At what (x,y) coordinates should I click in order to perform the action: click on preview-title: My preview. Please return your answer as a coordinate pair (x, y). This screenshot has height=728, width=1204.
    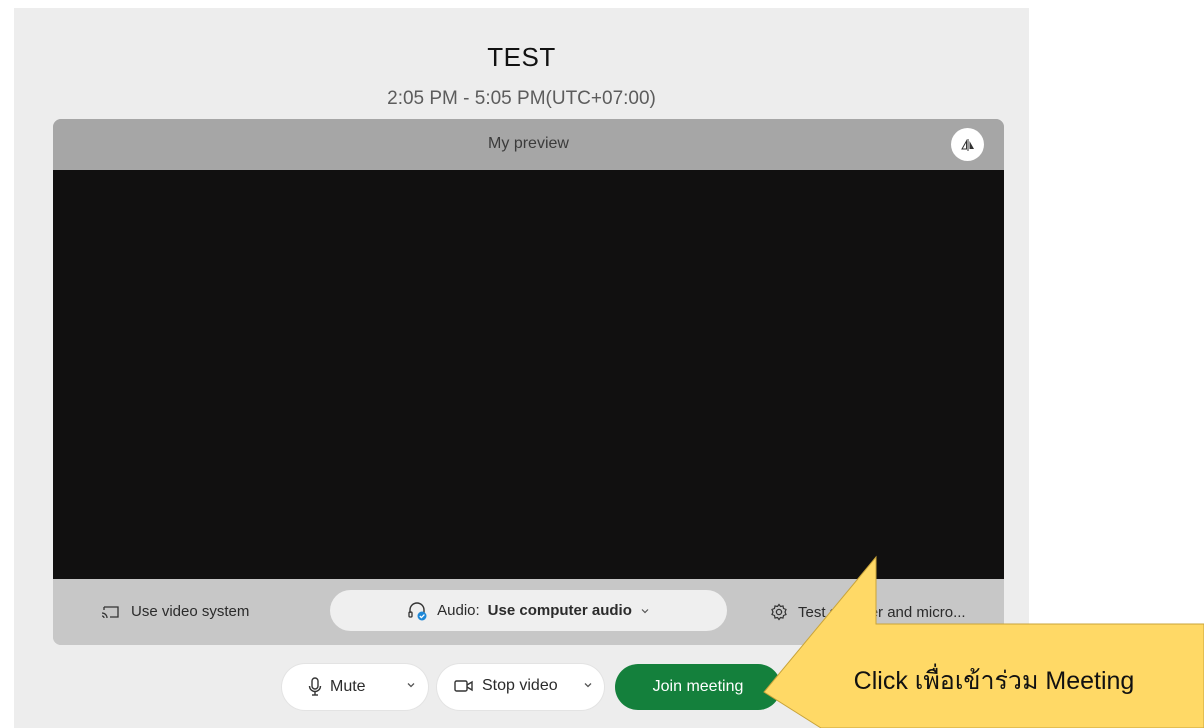
    Looking at the image, I should click on (528, 143).